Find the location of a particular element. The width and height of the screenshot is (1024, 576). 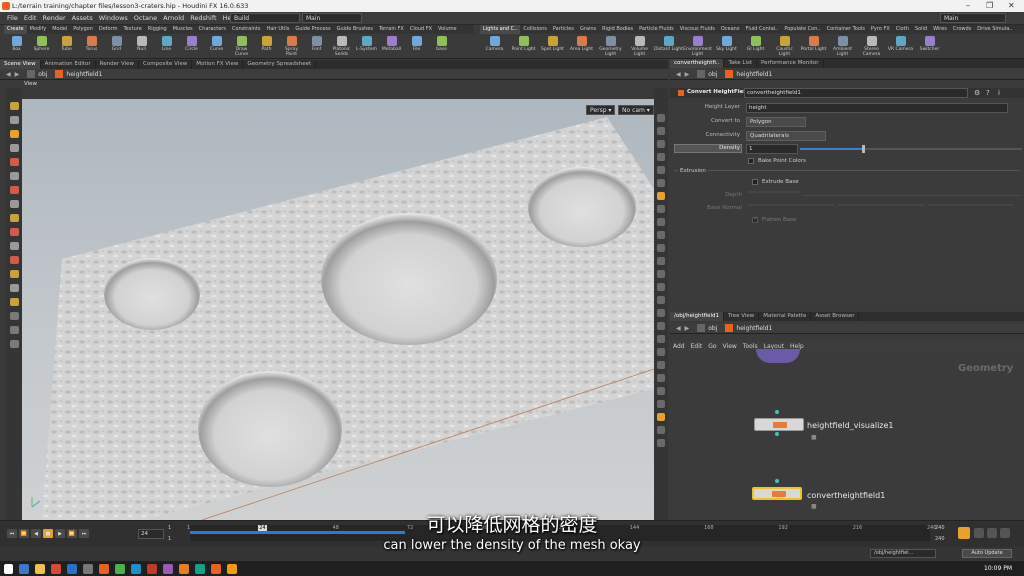

chrome-icon is located at coordinates (56, 568).